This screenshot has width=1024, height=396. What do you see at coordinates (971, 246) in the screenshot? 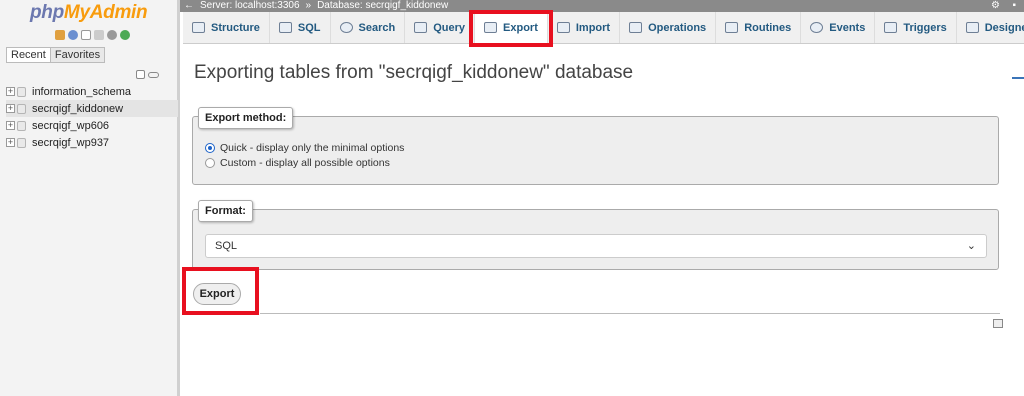
I see `chevron-down-icon: ⌄` at bounding box center [971, 246].